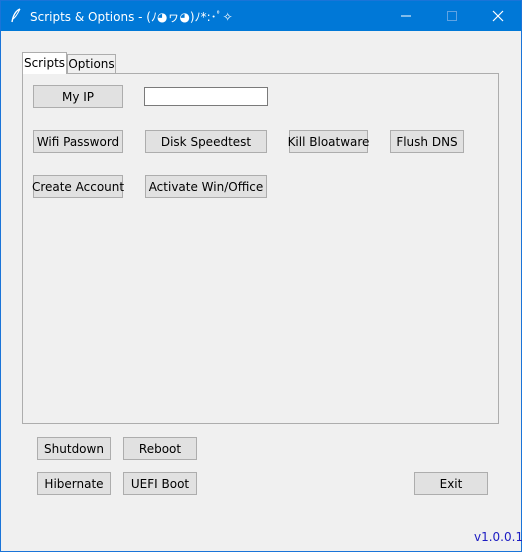 The width and height of the screenshot is (522, 552). Describe the element at coordinates (451, 483) in the screenshot. I see `exit-button: Exit` at that location.